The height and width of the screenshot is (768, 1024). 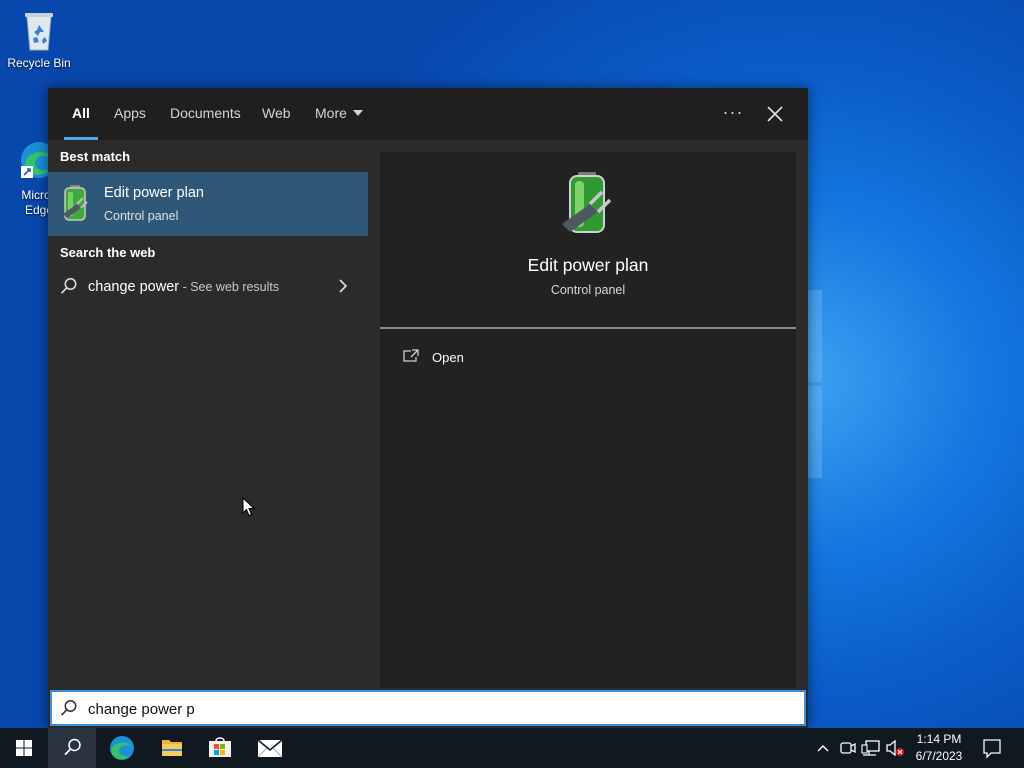 I want to click on desktop-icon-label: Recycle Bin, so click(x=39, y=63).